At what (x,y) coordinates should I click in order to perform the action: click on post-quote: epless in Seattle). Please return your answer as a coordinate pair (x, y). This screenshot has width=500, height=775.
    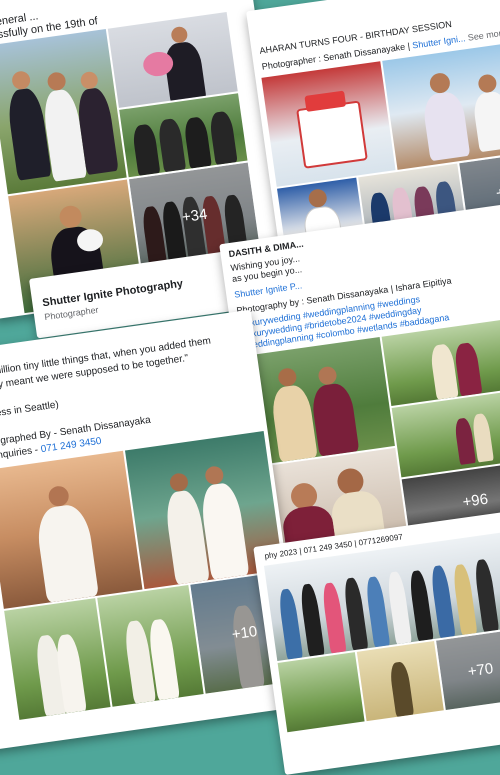
    Looking at the image, I should click on (30, 410).